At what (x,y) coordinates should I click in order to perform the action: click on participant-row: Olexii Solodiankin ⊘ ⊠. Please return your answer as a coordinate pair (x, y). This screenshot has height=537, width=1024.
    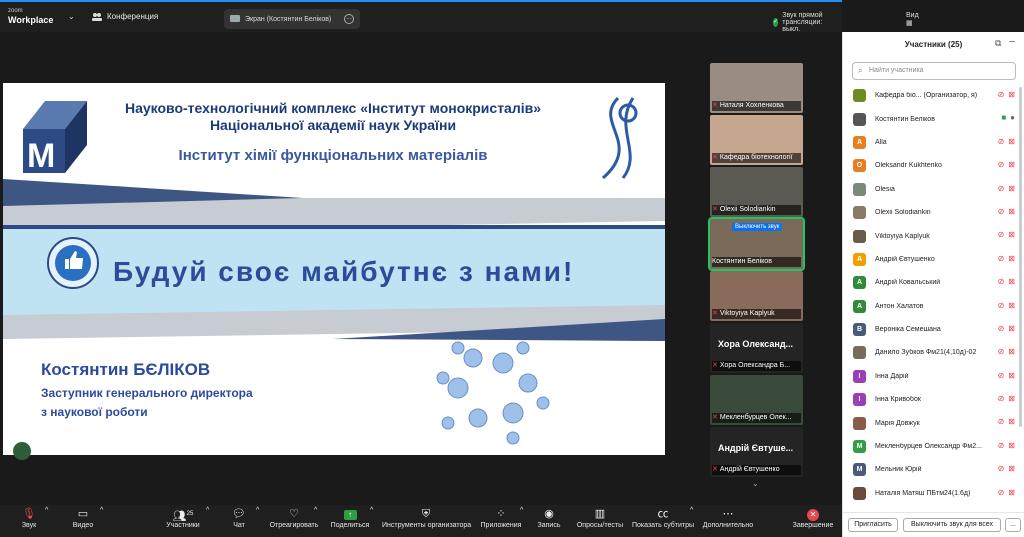
    Looking at the image, I should click on (933, 212).